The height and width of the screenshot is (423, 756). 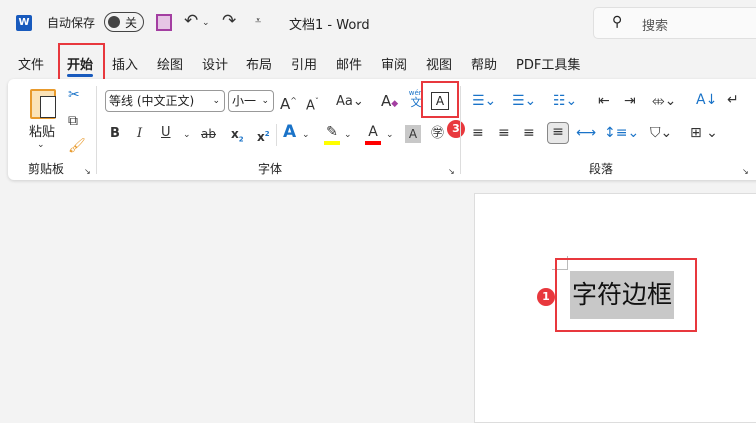 I want to click on enclose-characters-icon: ㊫, so click(x=437, y=134).